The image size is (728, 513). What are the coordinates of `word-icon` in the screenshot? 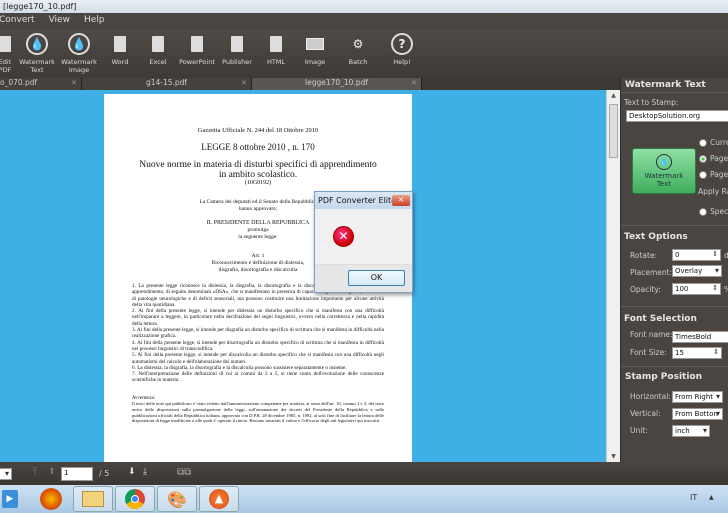 It's located at (120, 44).